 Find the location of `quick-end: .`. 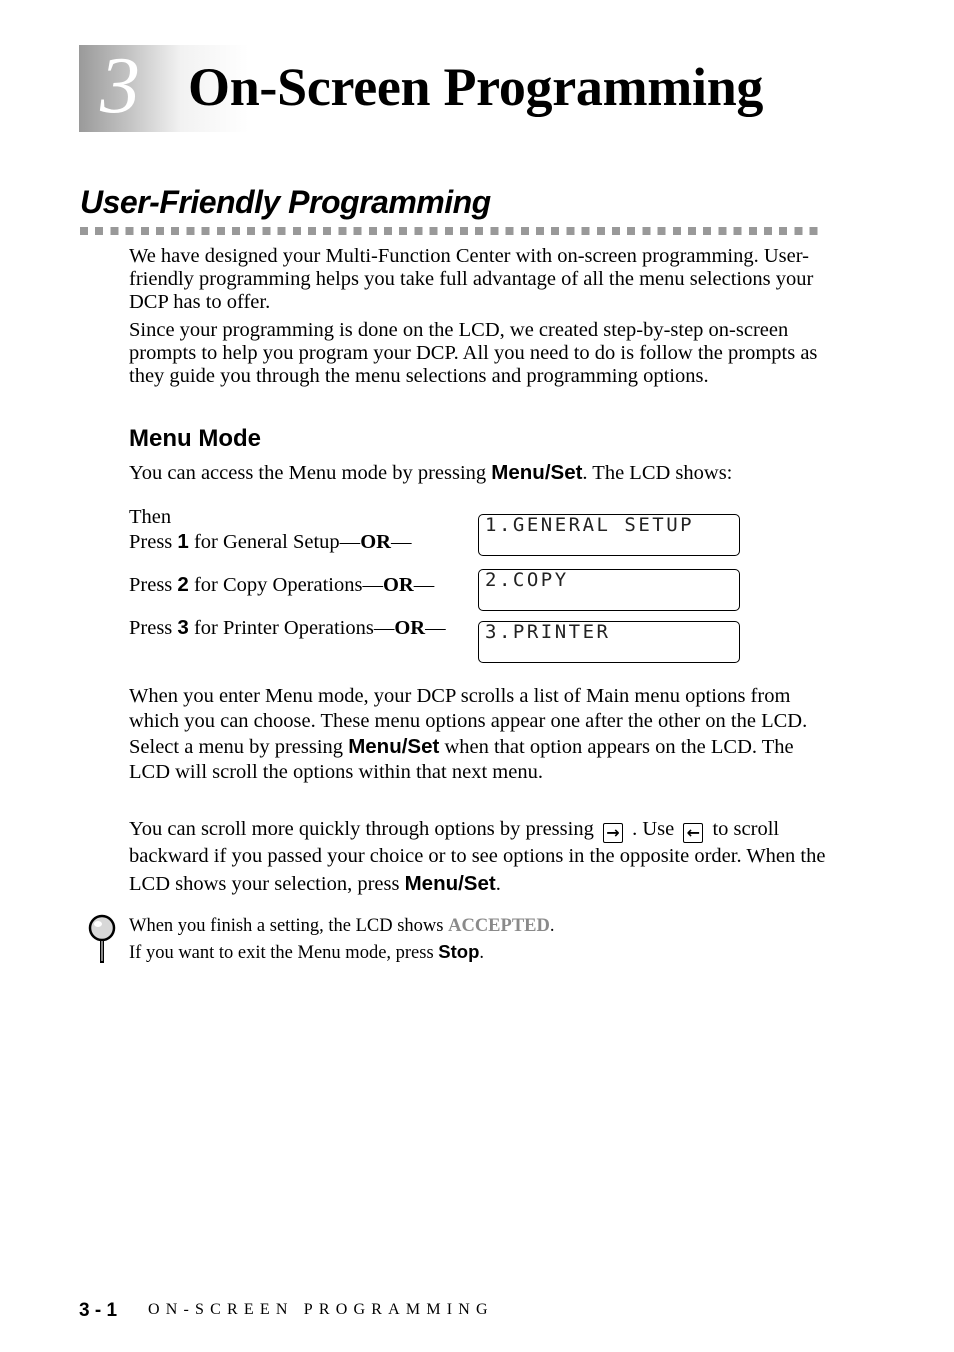

quick-end: . is located at coordinates (498, 884).